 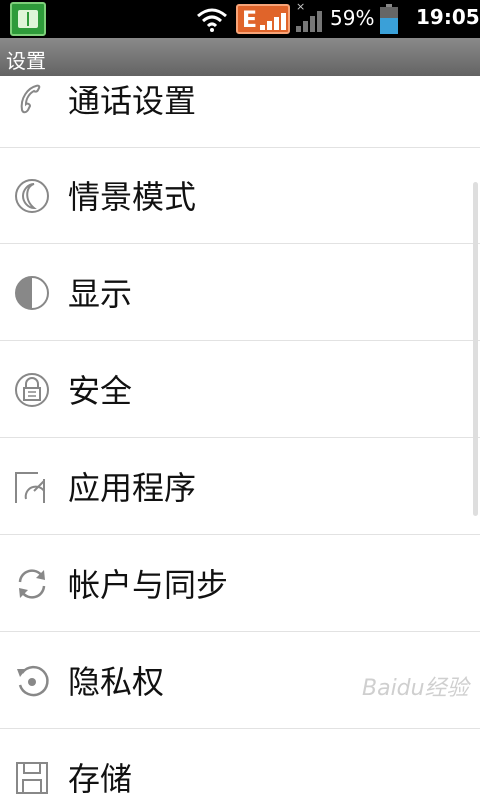 What do you see at coordinates (132, 197) in the screenshot?
I see `settings-item-label: 情景模式` at bounding box center [132, 197].